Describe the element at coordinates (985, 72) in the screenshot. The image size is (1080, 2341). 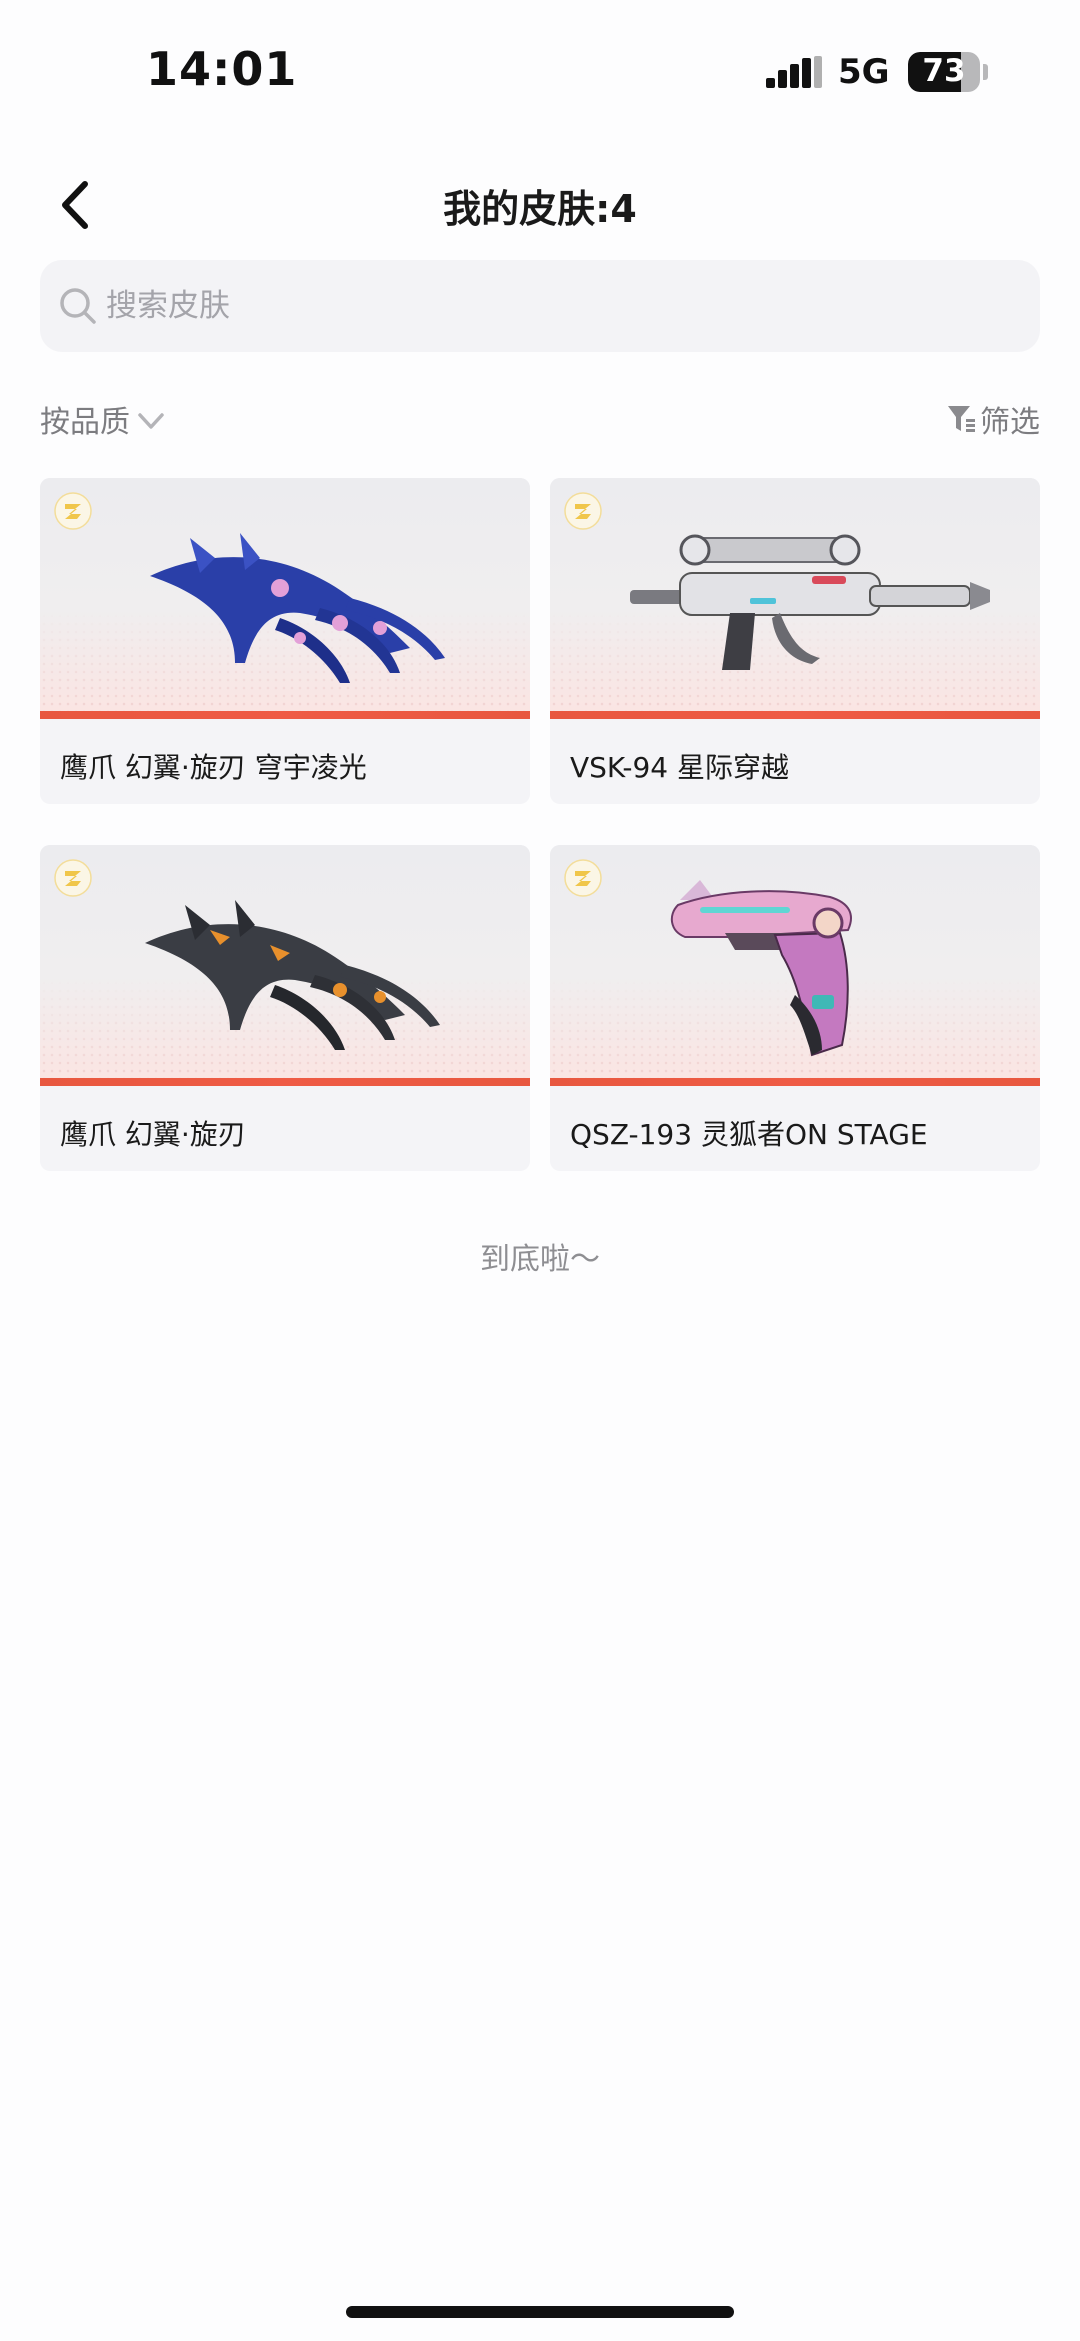
I see `battery-nub` at that location.